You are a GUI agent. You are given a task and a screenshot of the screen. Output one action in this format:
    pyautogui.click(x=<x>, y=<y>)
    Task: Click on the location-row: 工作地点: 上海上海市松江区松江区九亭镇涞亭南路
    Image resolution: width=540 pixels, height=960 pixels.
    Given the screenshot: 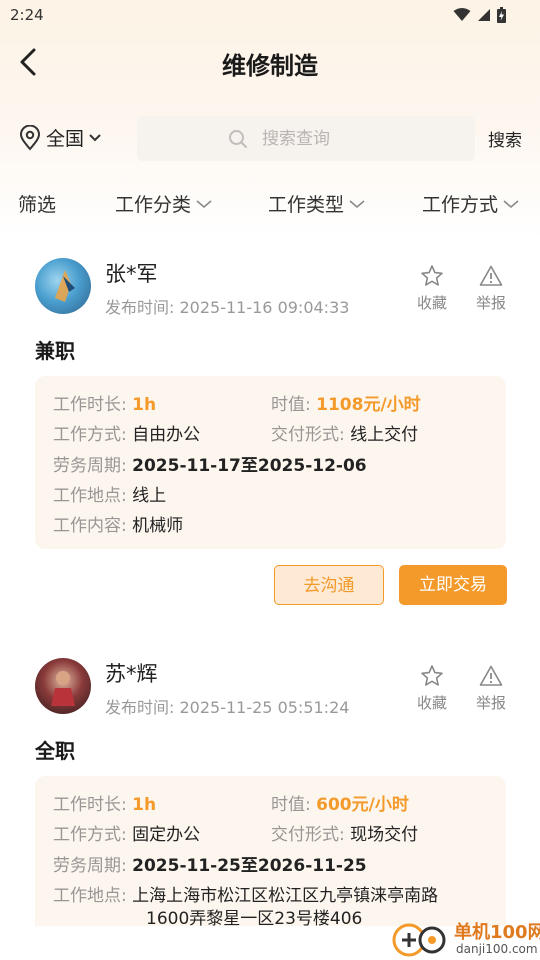 What is the action you would take?
    pyautogui.click(x=245, y=893)
    